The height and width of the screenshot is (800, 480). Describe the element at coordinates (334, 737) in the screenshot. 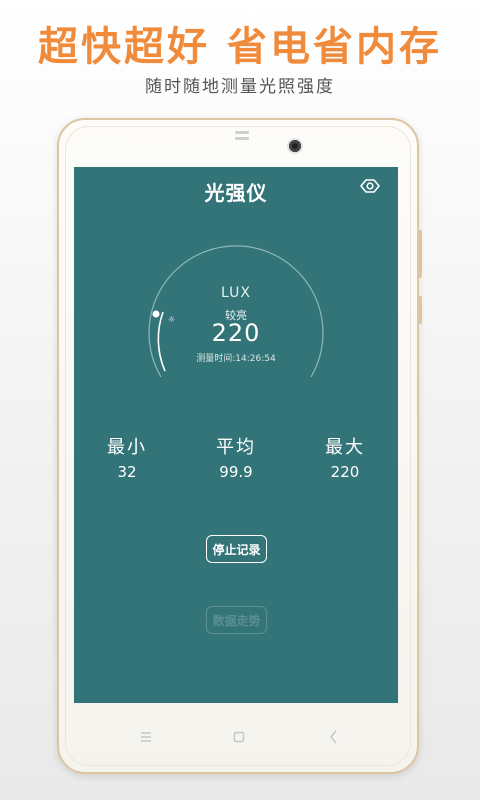

I see `back-icon` at that location.